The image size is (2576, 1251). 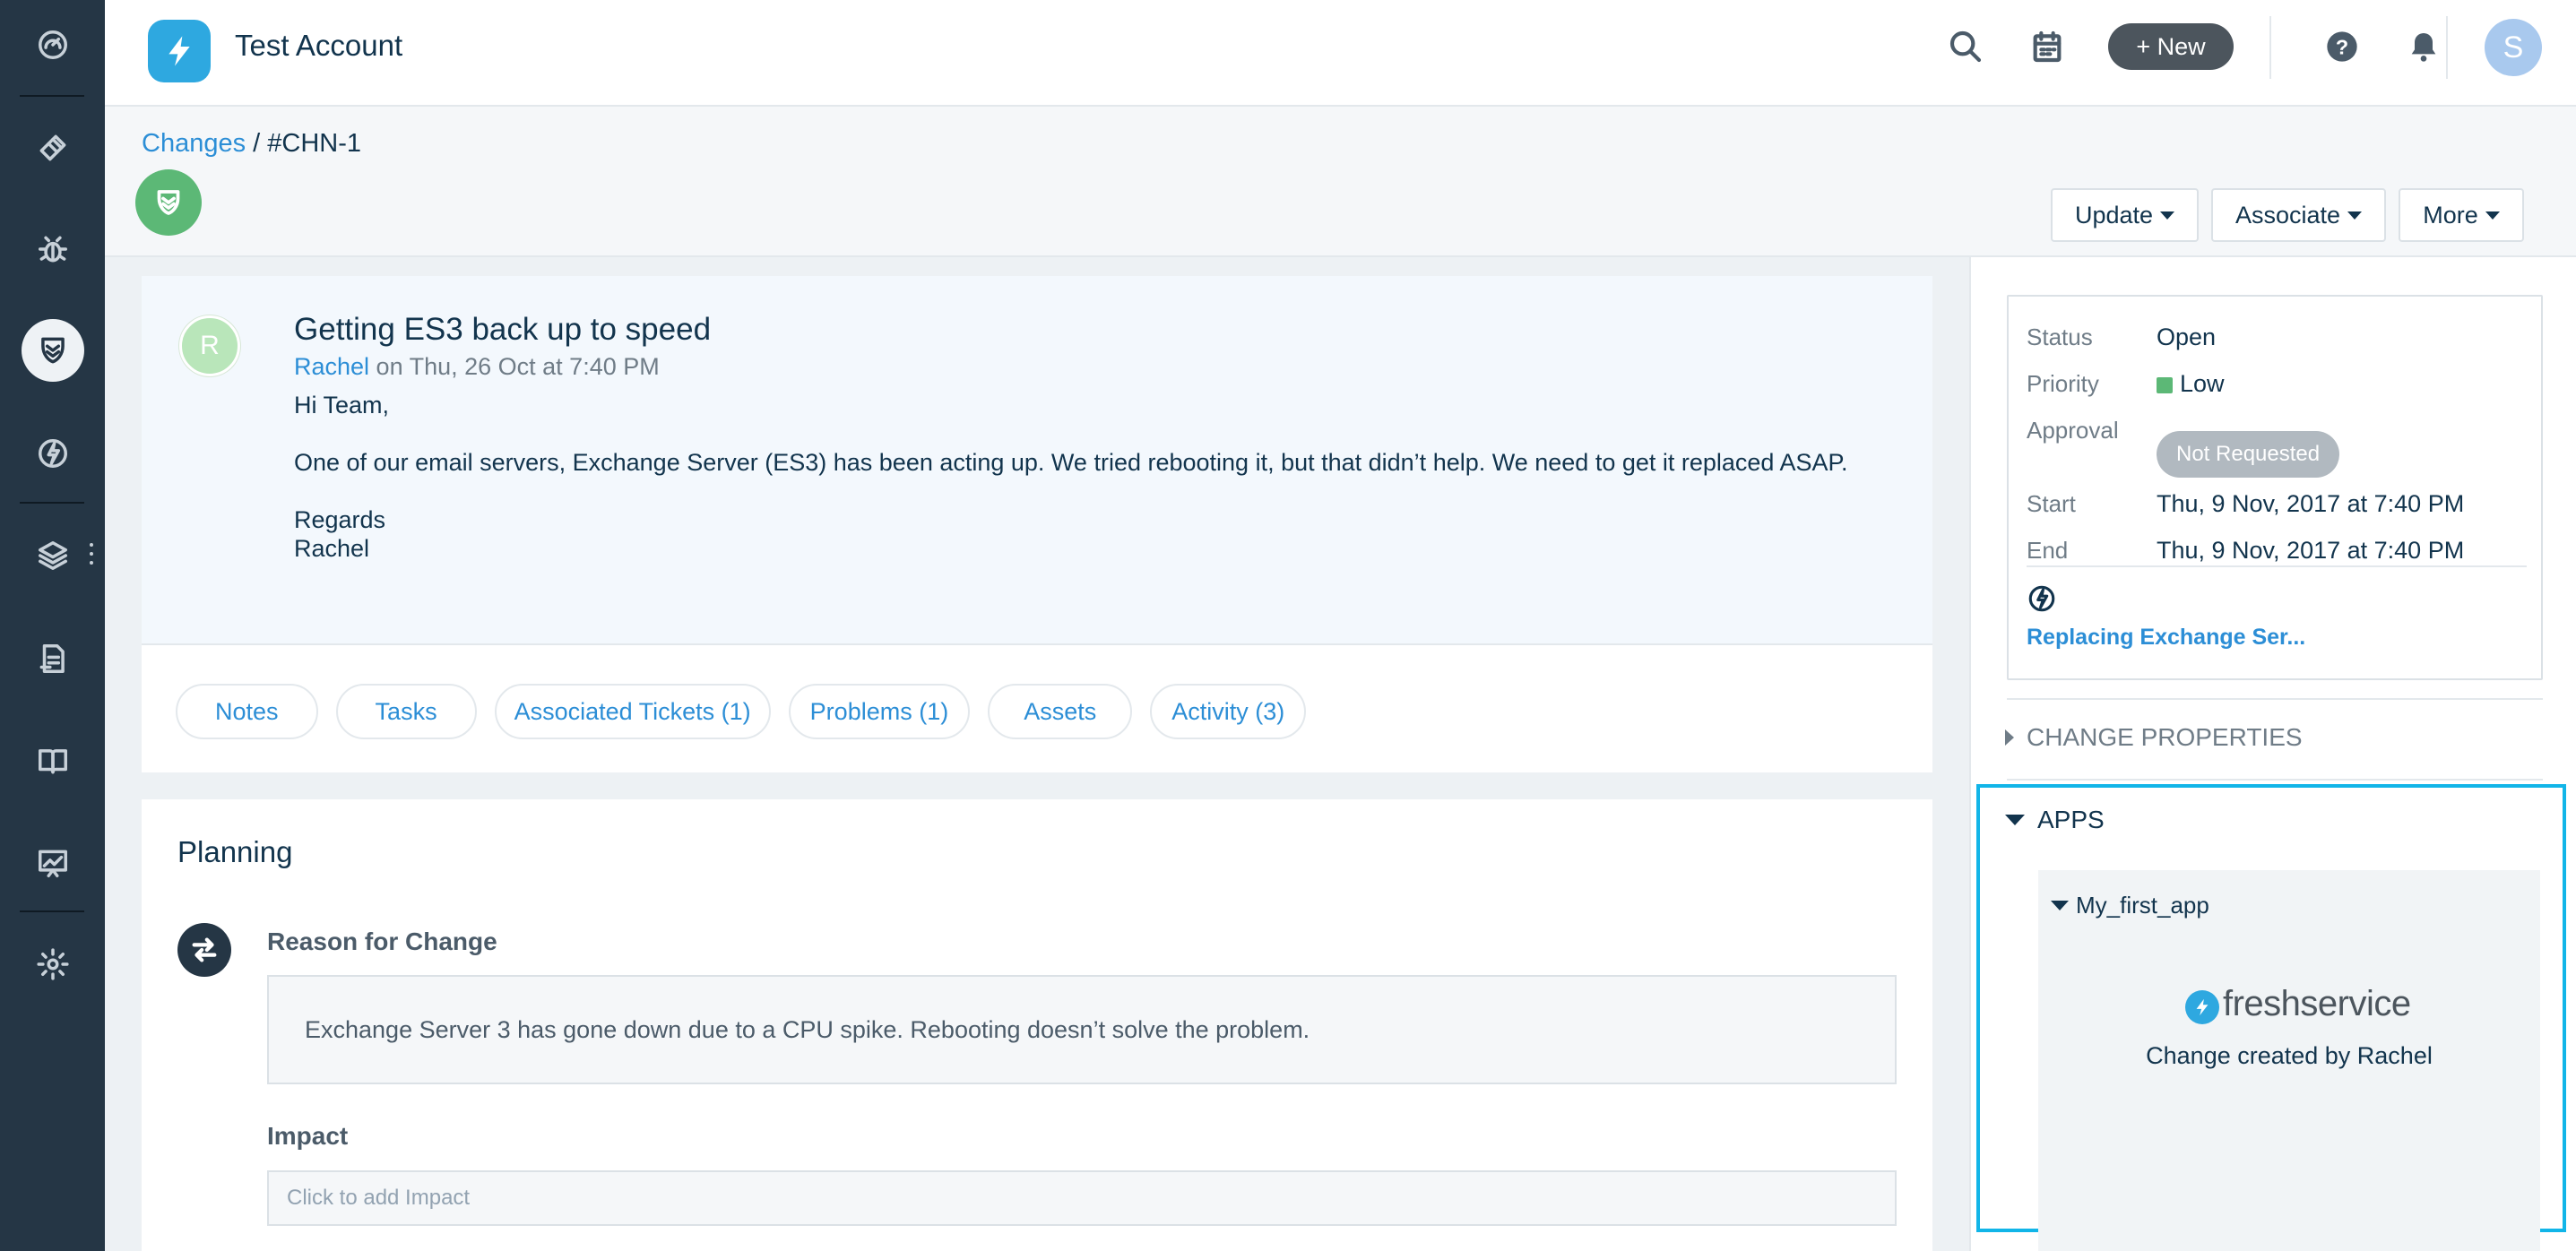 What do you see at coordinates (1228, 712) in the screenshot?
I see `tab-activity: Activity (3)` at bounding box center [1228, 712].